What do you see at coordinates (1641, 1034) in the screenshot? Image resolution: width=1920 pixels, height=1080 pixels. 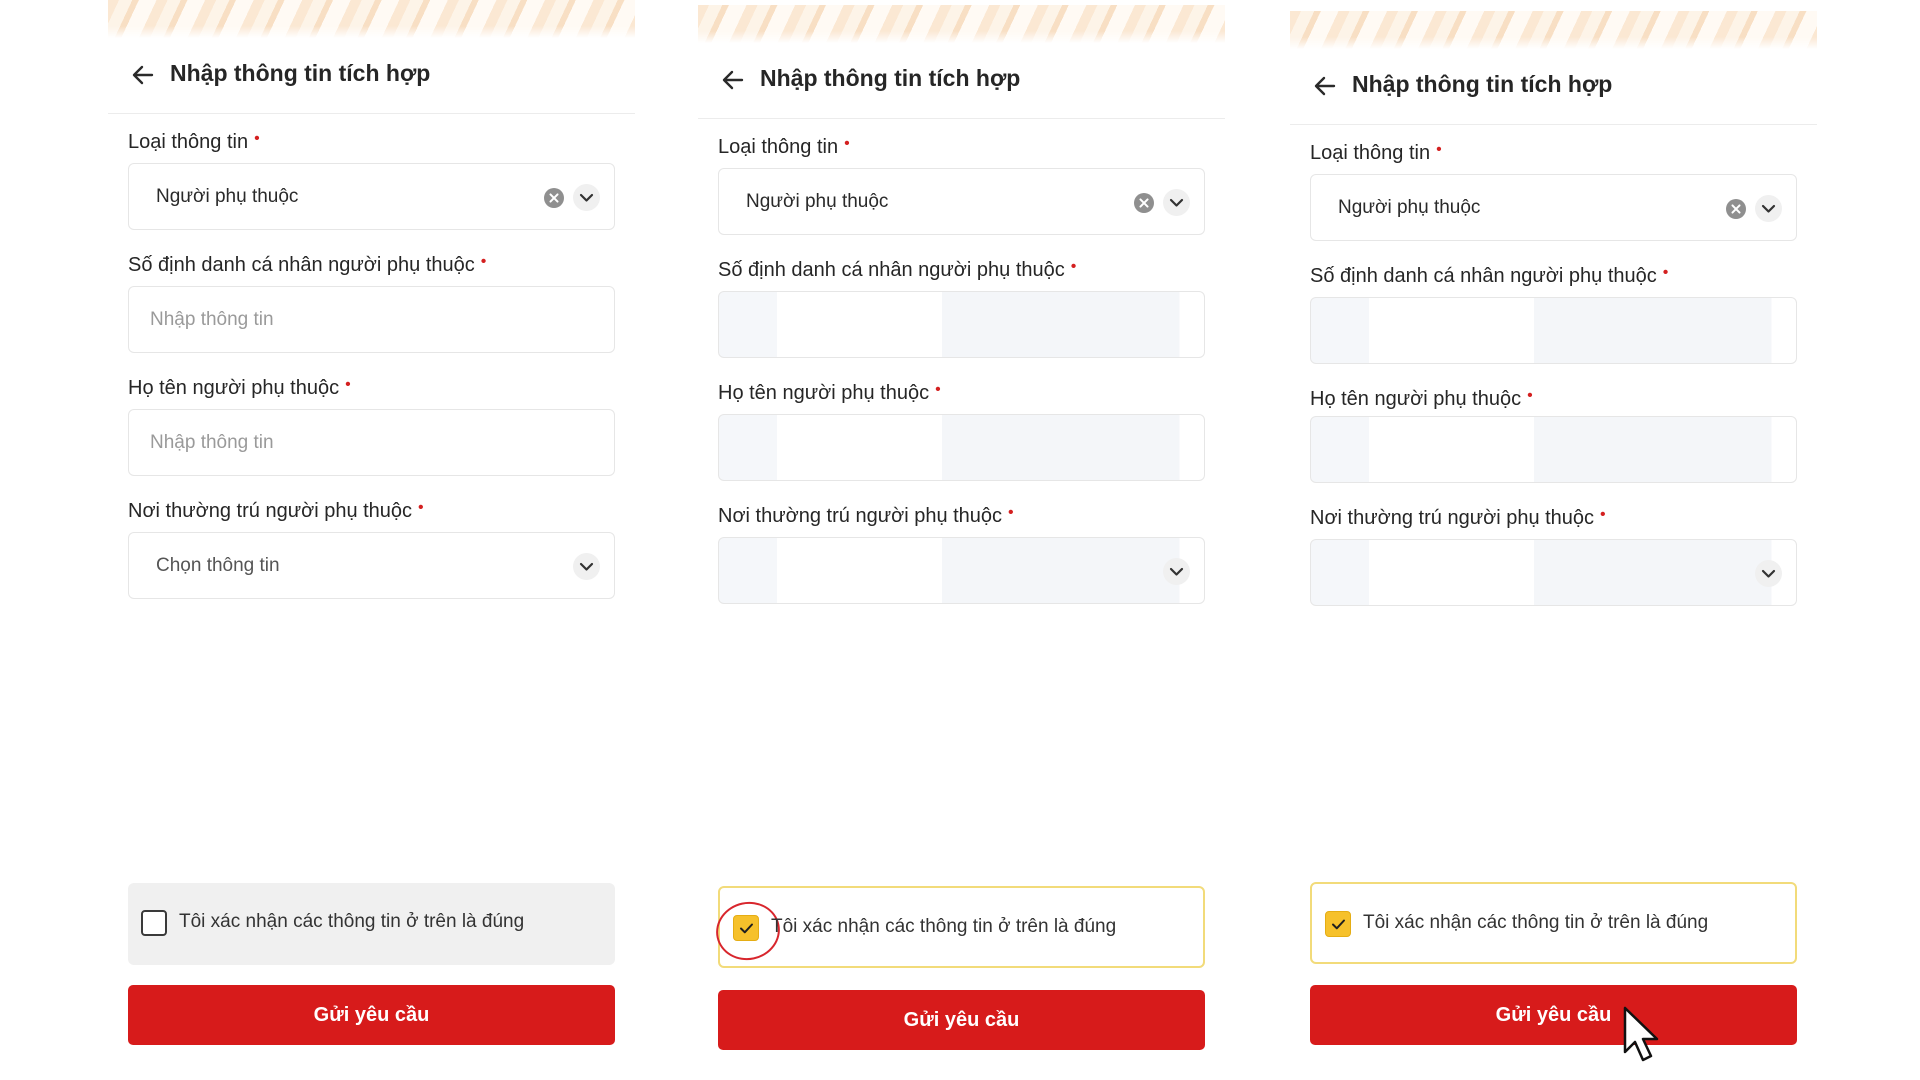 I see `mouse-pointer-icon` at bounding box center [1641, 1034].